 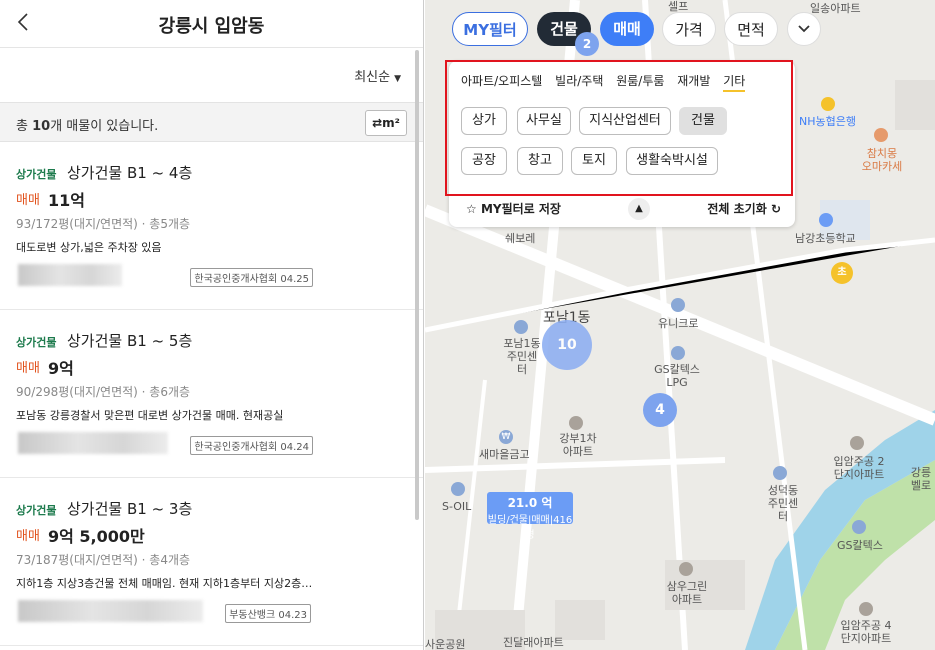 I want to click on filter-footer: ☆ MY필터로 저장 ▲ 전체 초기화 ↻, so click(x=622, y=211).